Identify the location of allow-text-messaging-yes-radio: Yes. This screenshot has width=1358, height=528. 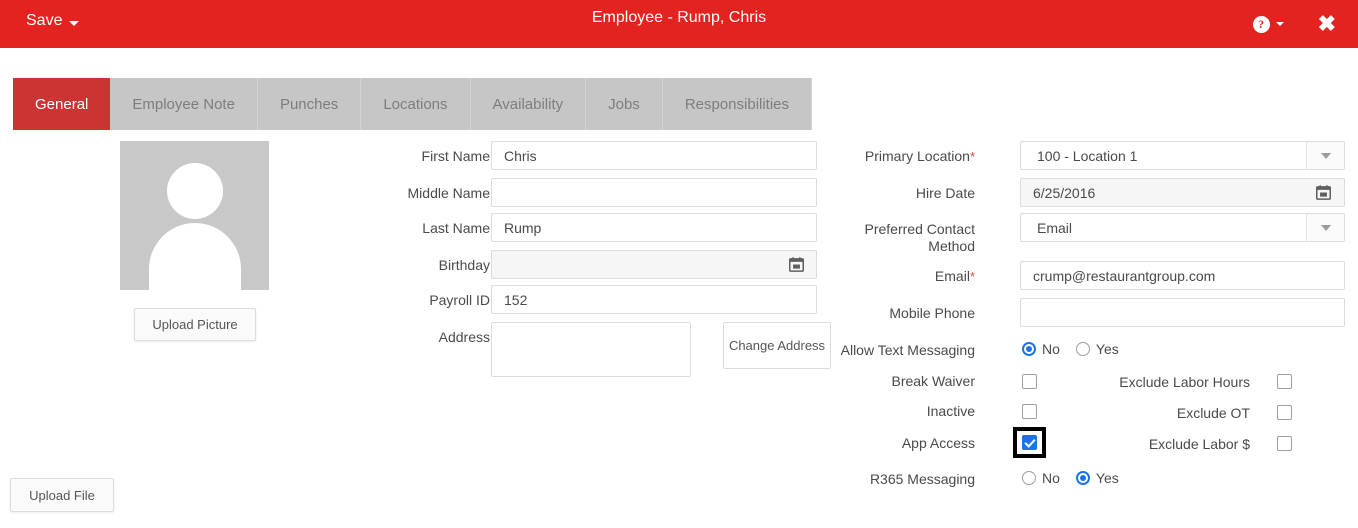
(1097, 349).